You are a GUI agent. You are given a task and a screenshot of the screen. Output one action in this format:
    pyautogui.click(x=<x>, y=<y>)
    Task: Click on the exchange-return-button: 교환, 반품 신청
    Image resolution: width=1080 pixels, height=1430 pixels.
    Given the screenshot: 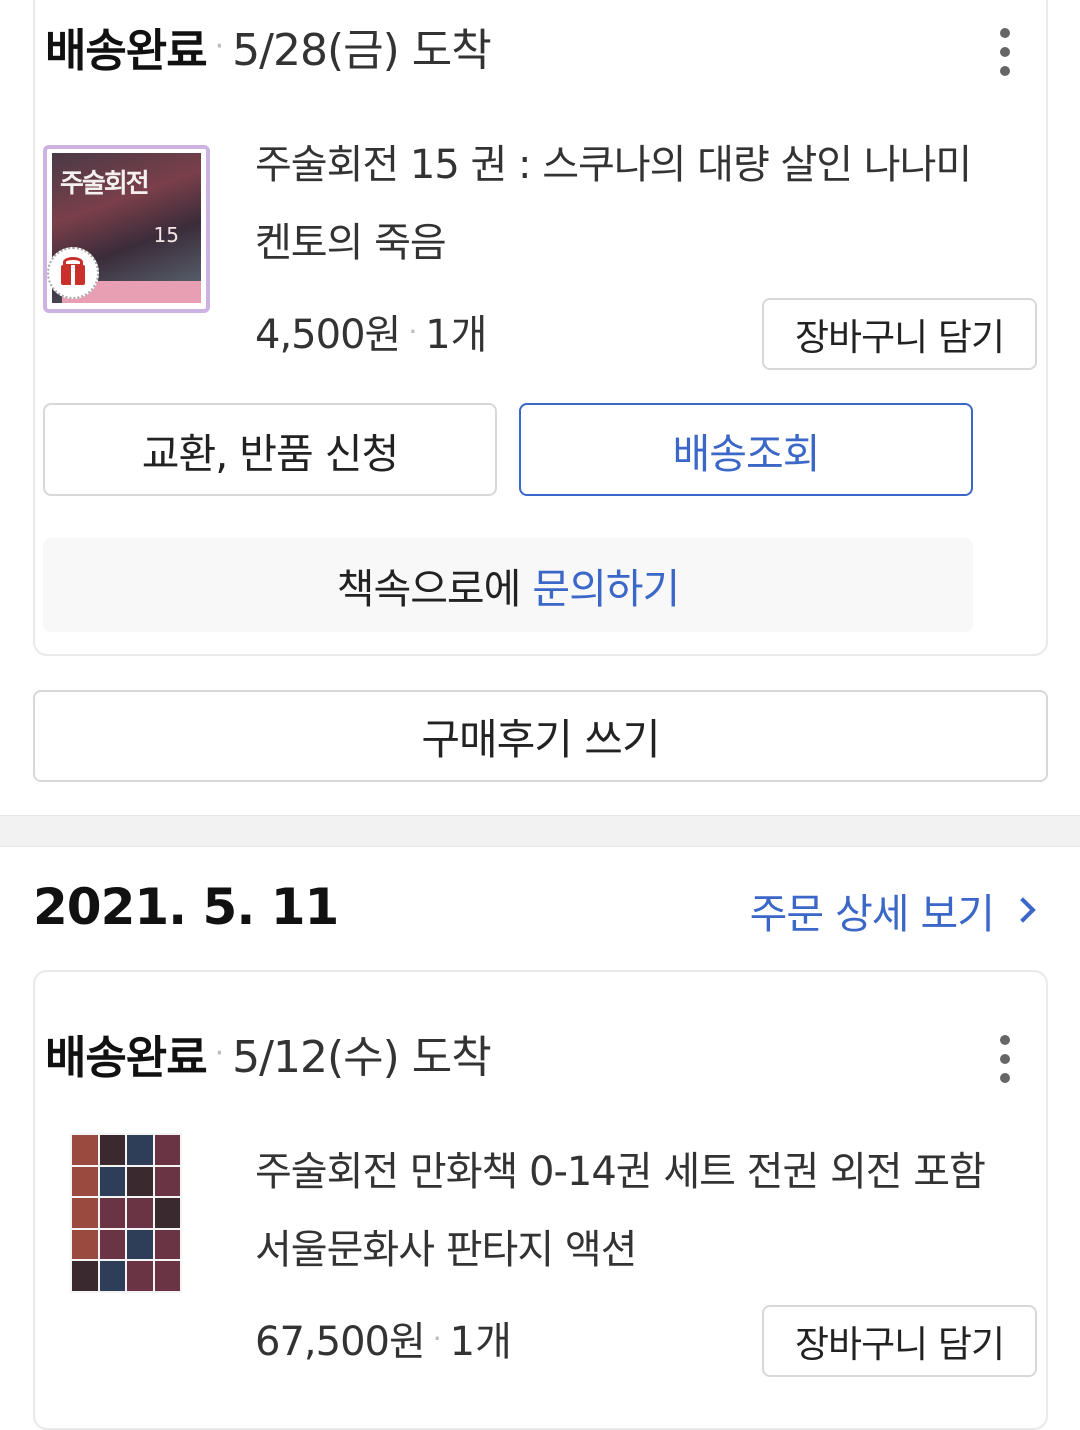 What is the action you would take?
    pyautogui.click(x=270, y=449)
    